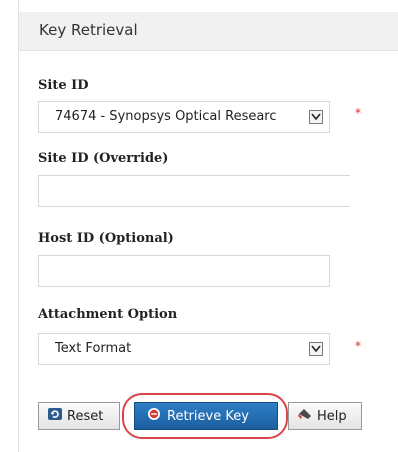 The width and height of the screenshot is (398, 452). Describe the element at coordinates (166, 116) in the screenshot. I see `site-id-selected-value: 74674 - Synopsys Optical Researc` at that location.